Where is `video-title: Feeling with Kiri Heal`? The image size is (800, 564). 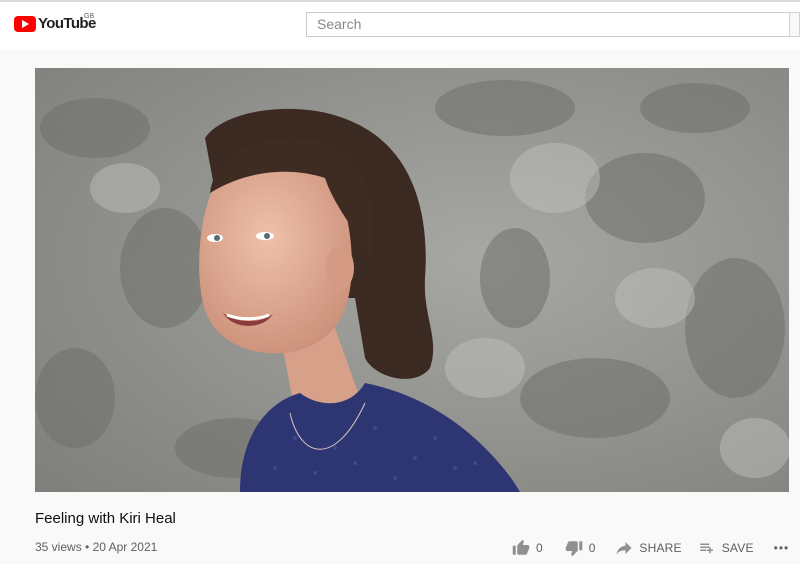 video-title: Feeling with Kiri Heal is located at coordinates (105, 518).